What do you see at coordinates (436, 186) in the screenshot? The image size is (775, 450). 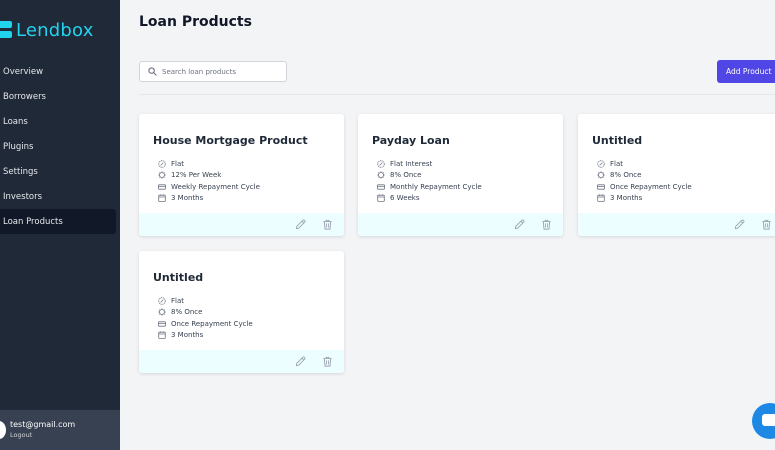 I see `attr-label: Monthly Repayment Cycle` at bounding box center [436, 186].